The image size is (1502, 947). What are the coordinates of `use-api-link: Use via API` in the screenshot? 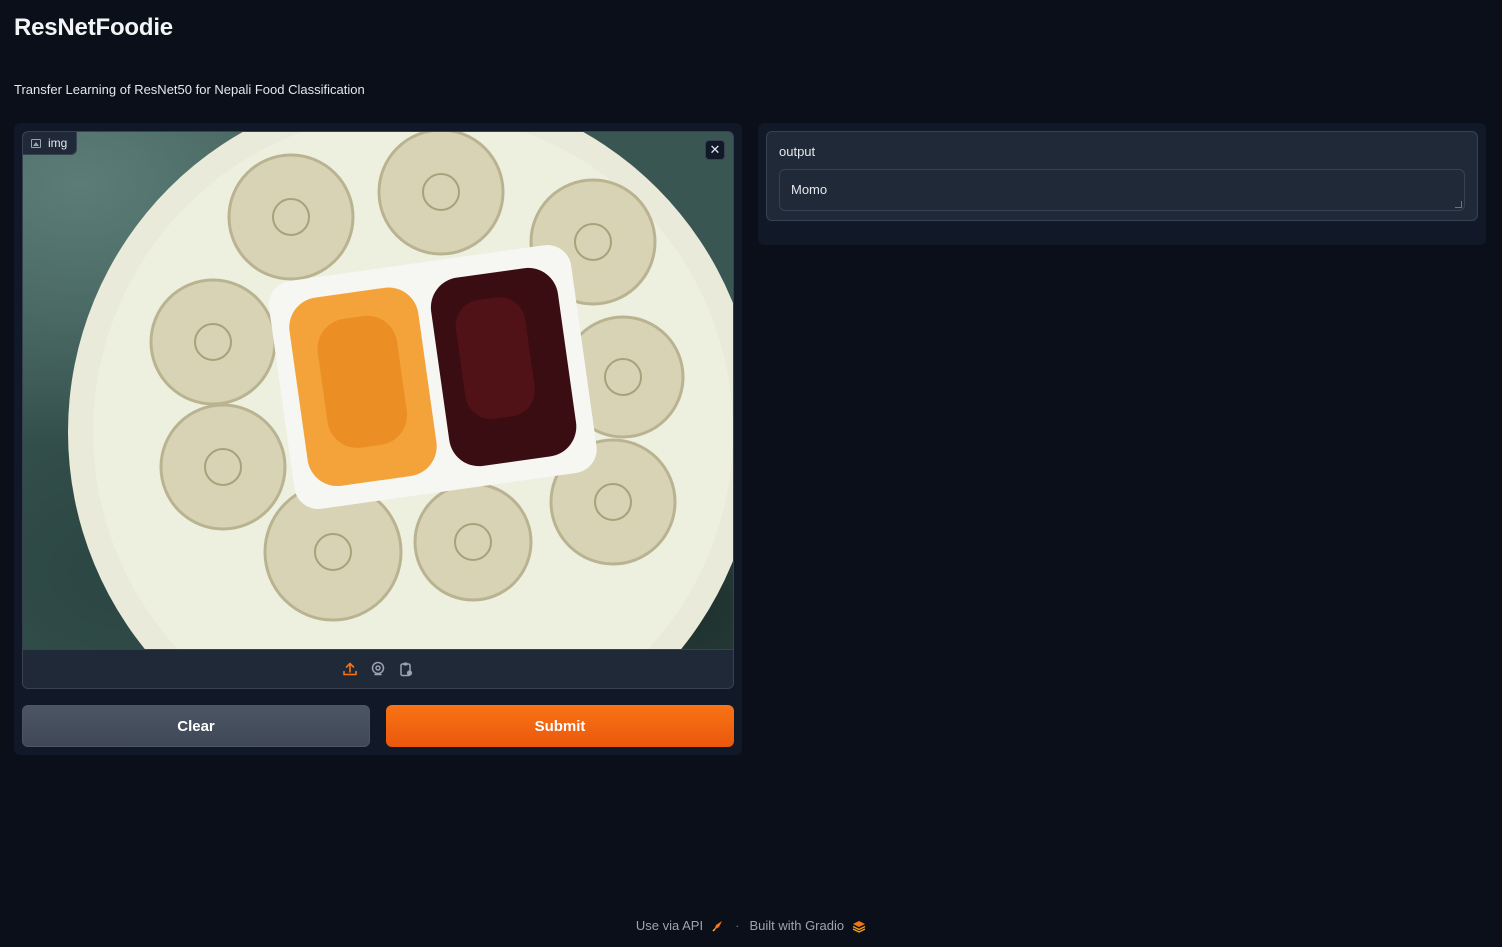 It's located at (669, 925).